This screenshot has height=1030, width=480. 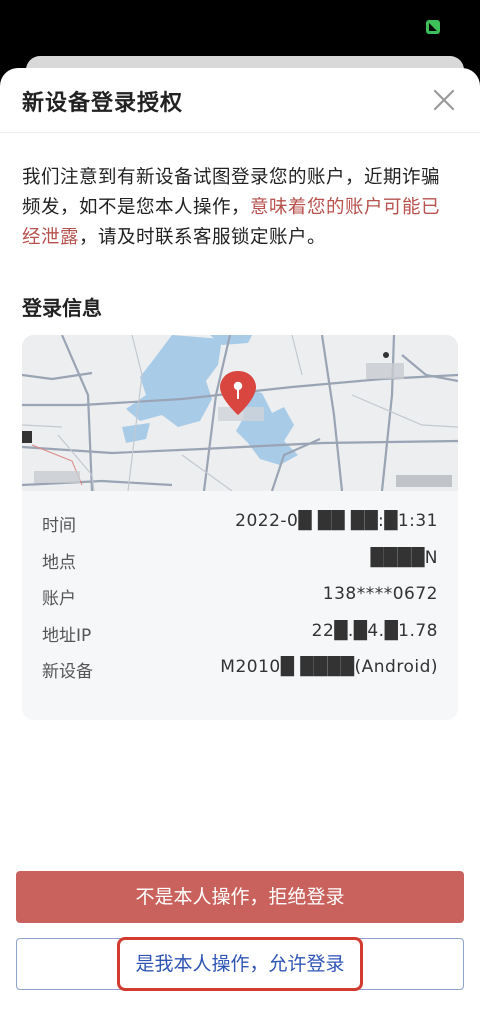 What do you see at coordinates (59, 599) in the screenshot?
I see `info-label: 账户` at bounding box center [59, 599].